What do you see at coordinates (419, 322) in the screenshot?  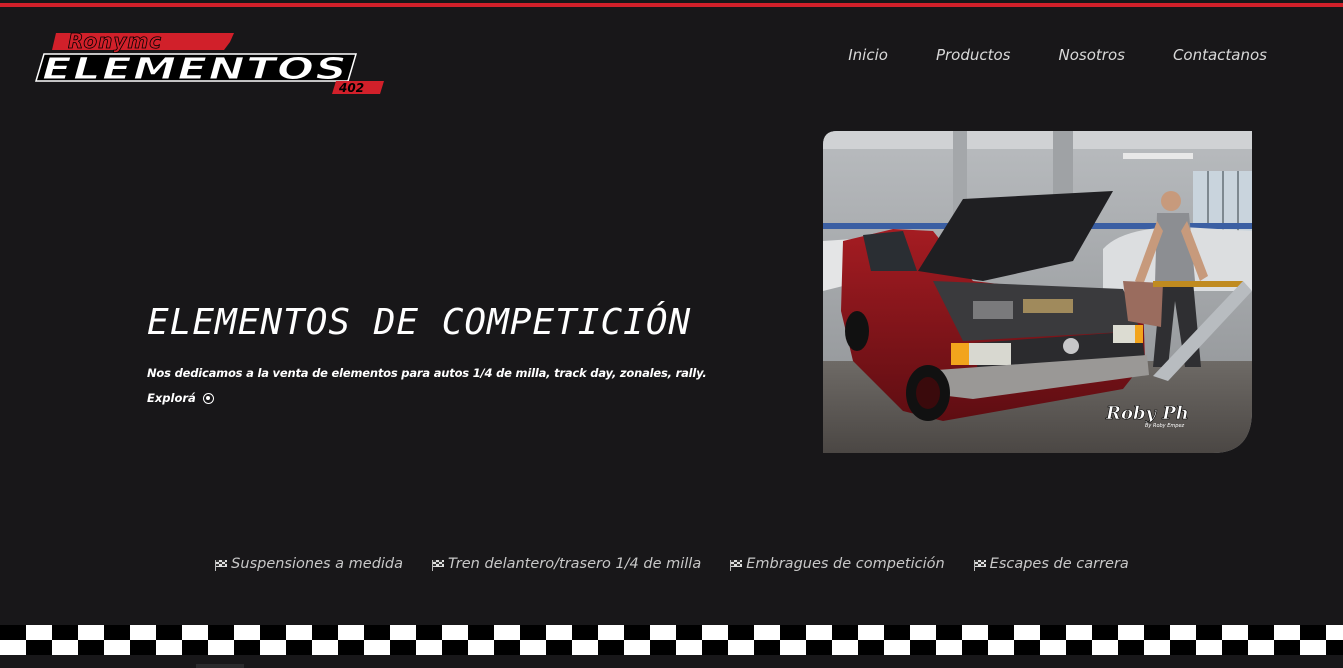 I see `hero-title: ELEMENTOS DE COMPETICIÓN` at bounding box center [419, 322].